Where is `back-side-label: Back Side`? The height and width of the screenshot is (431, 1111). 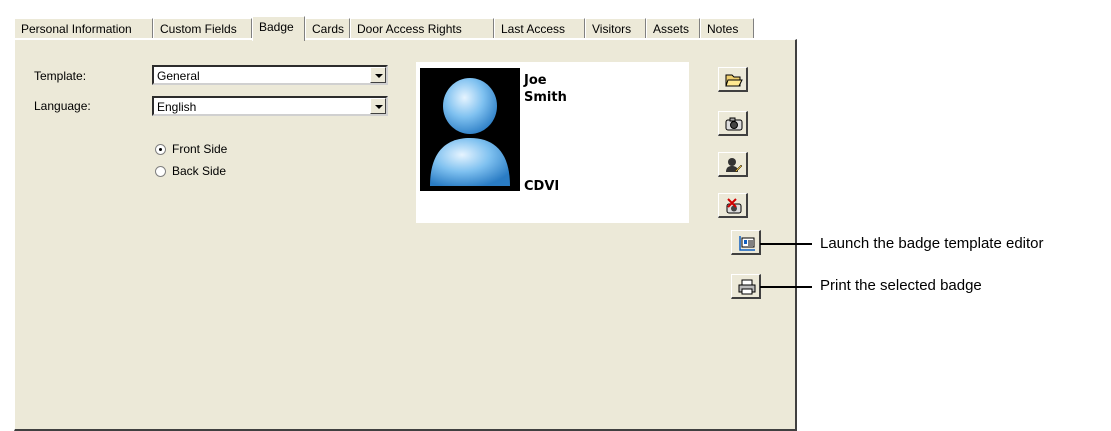 back-side-label: Back Side is located at coordinates (199, 171).